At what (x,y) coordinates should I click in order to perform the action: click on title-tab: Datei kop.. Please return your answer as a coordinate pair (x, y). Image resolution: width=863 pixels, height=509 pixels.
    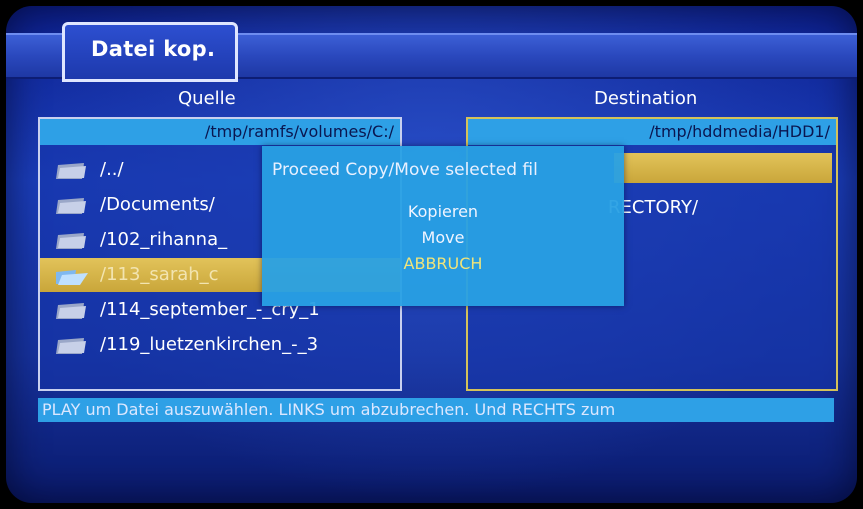
    Looking at the image, I should click on (150, 52).